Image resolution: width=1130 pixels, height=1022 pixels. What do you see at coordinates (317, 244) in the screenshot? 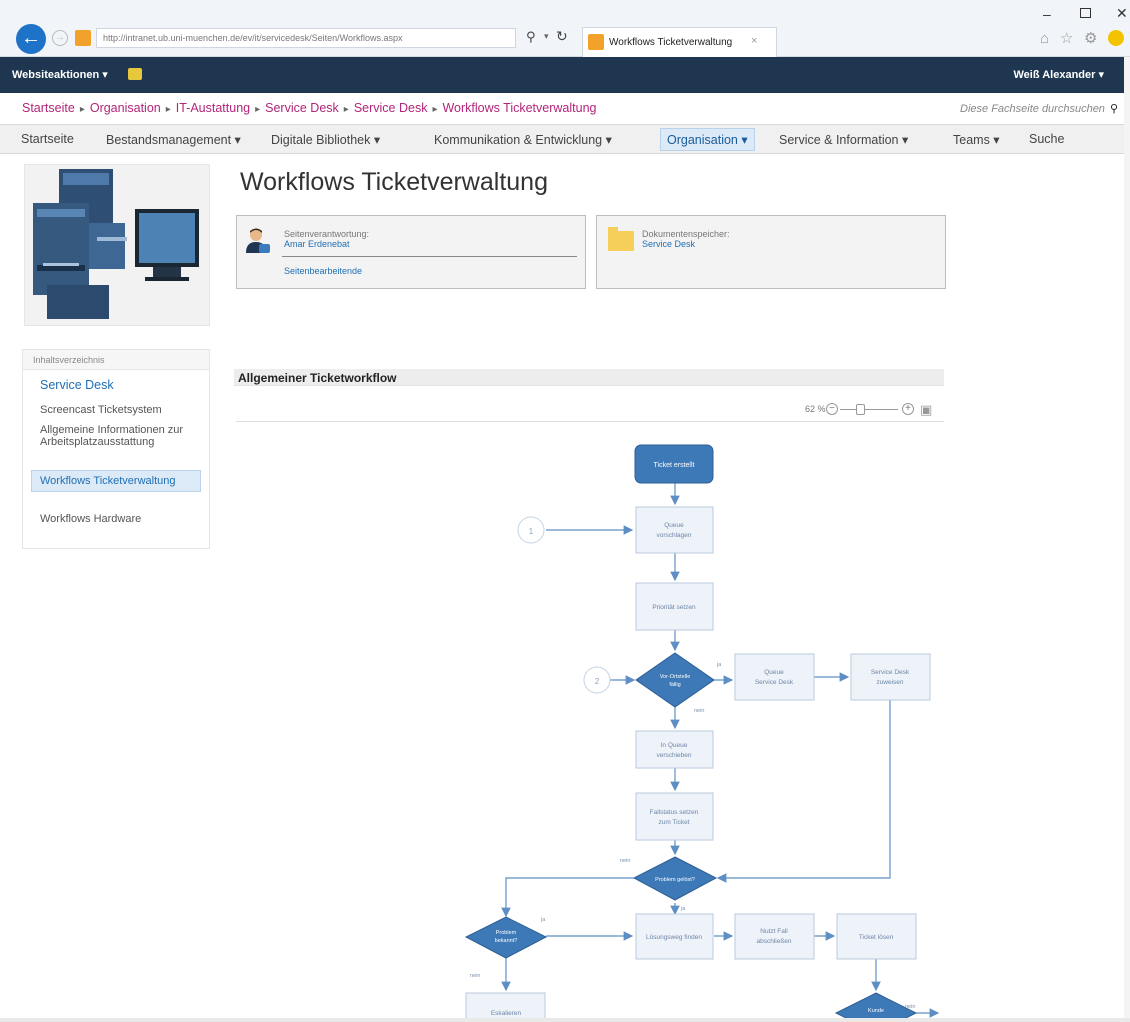
I see `responsible-person-link: Amar Erdenebat` at bounding box center [317, 244].